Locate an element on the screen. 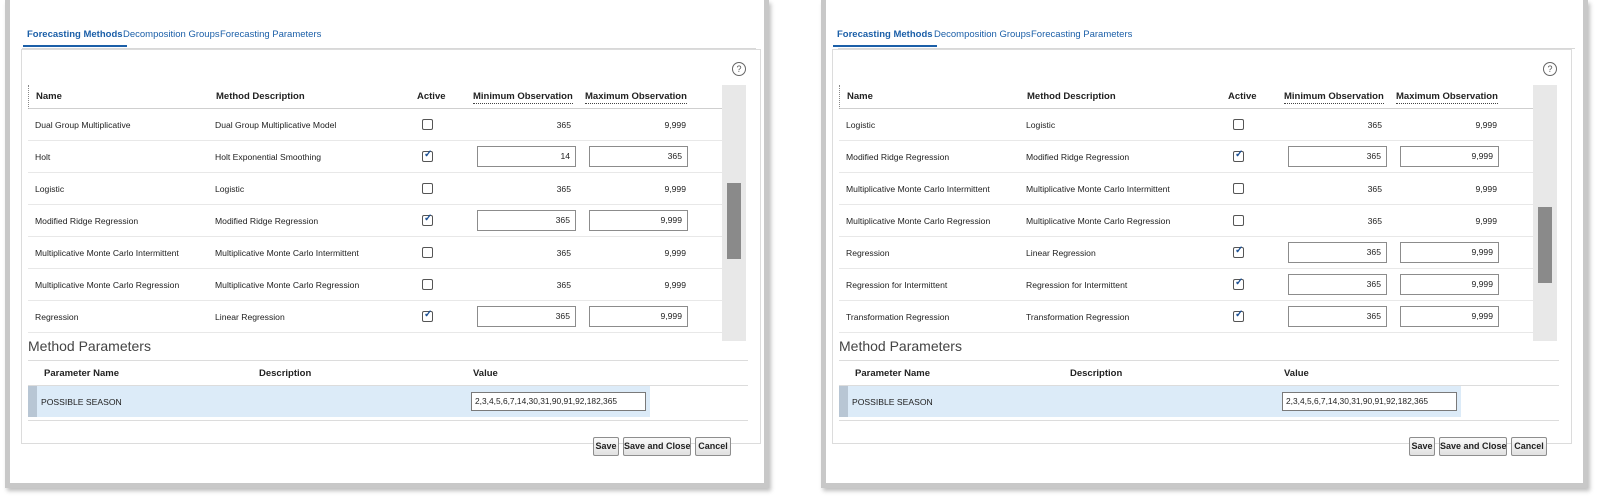 The image size is (1615, 503). parameter-name: POSSIBLE SEASON is located at coordinates (81, 402).